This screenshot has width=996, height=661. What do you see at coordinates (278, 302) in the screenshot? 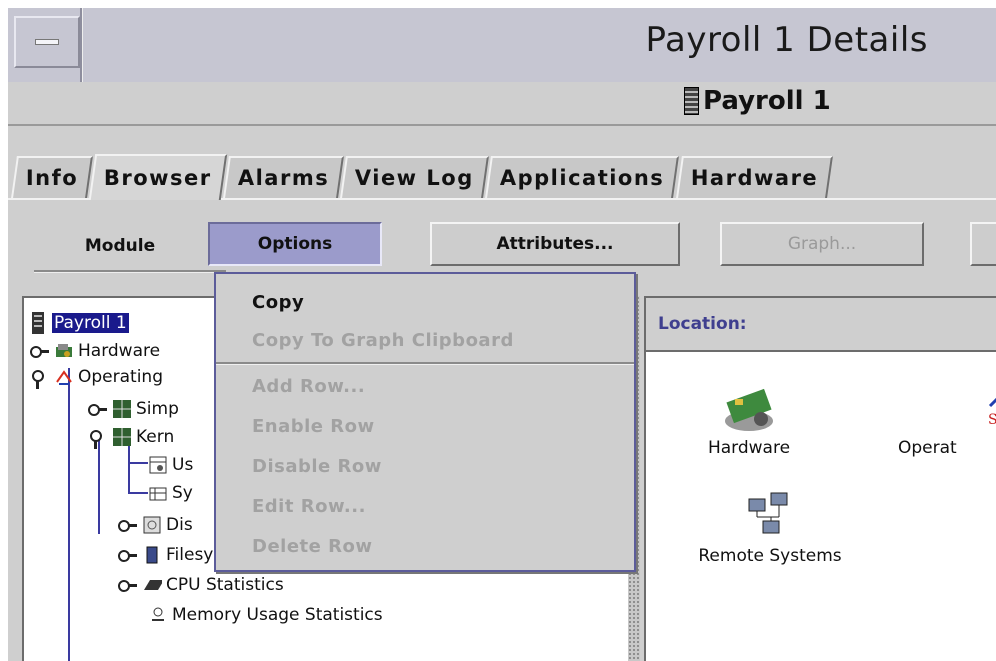
I see `menu-item-copy: Copy` at bounding box center [278, 302].